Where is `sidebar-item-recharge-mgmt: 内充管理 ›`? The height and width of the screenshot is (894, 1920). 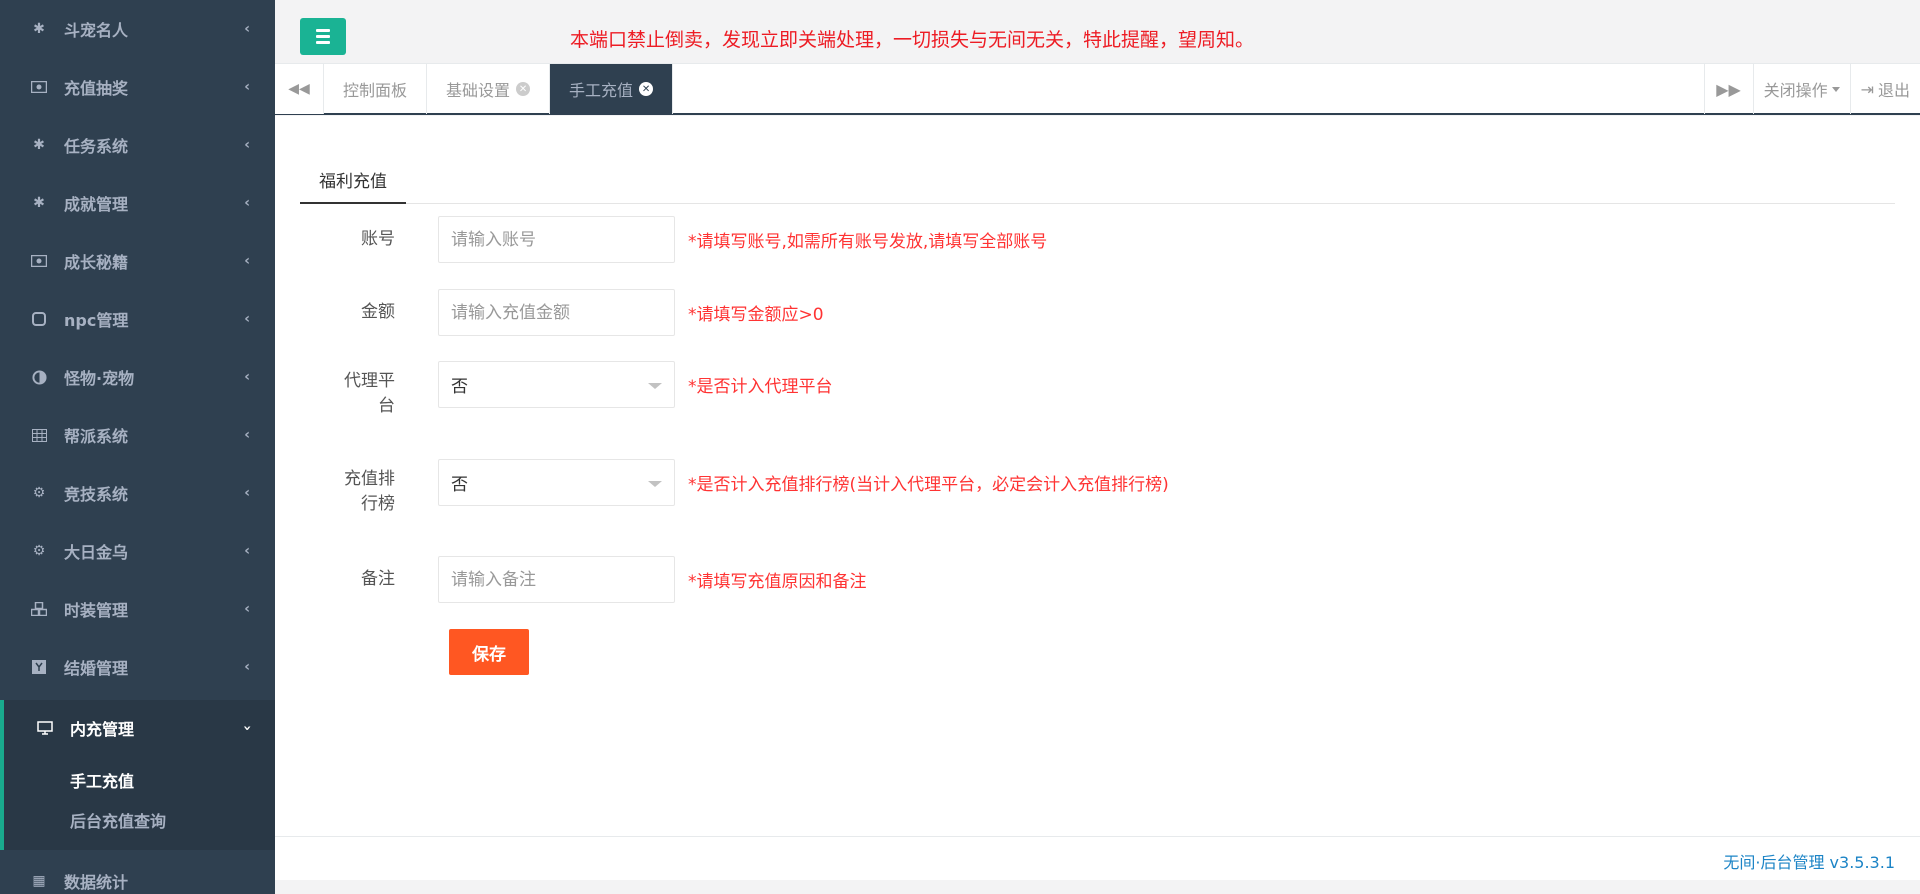 sidebar-item-recharge-mgmt: 内充管理 › is located at coordinates (137, 728).